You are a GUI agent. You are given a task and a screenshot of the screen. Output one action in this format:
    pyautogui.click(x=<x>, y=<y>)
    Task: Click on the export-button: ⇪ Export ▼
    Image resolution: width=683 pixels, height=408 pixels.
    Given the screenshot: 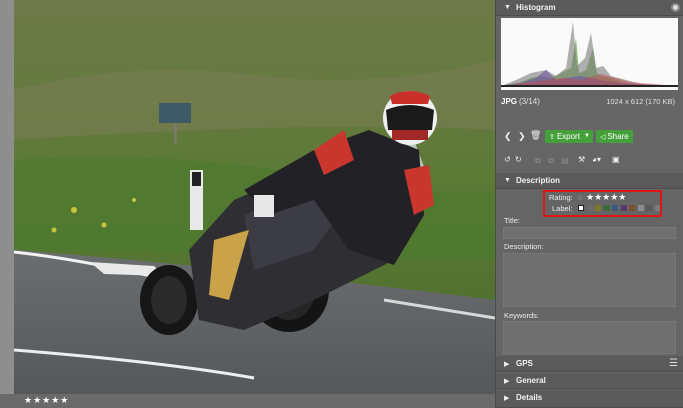 What is the action you would take?
    pyautogui.click(x=569, y=136)
    